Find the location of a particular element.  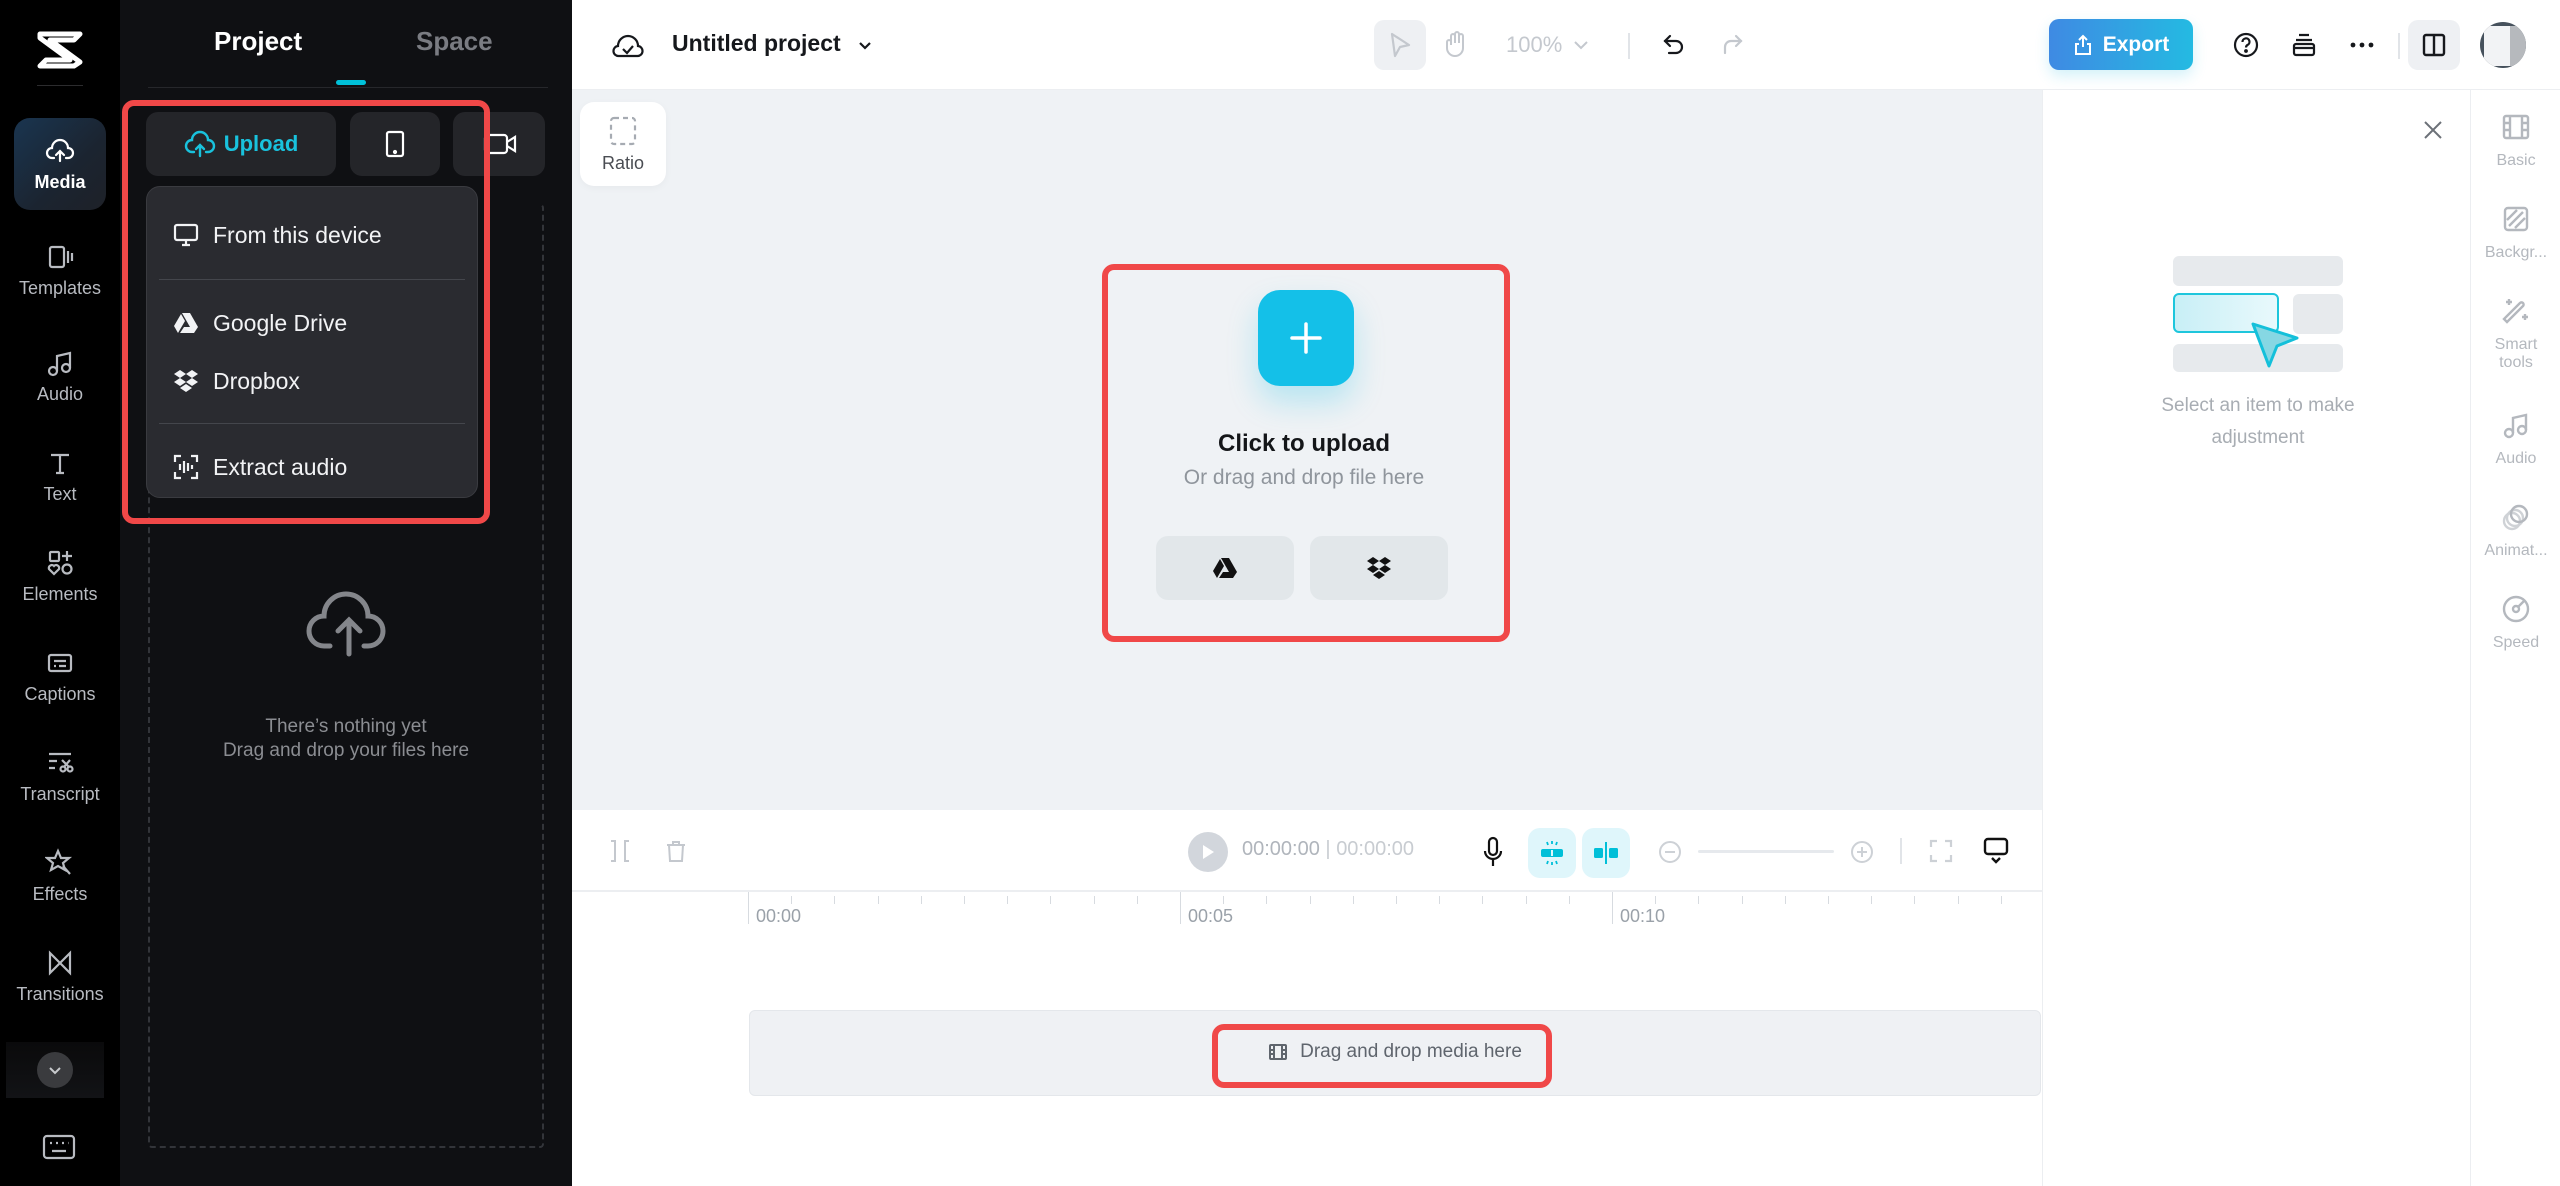

ruler-label: 00:05 is located at coordinates (1211, 916).